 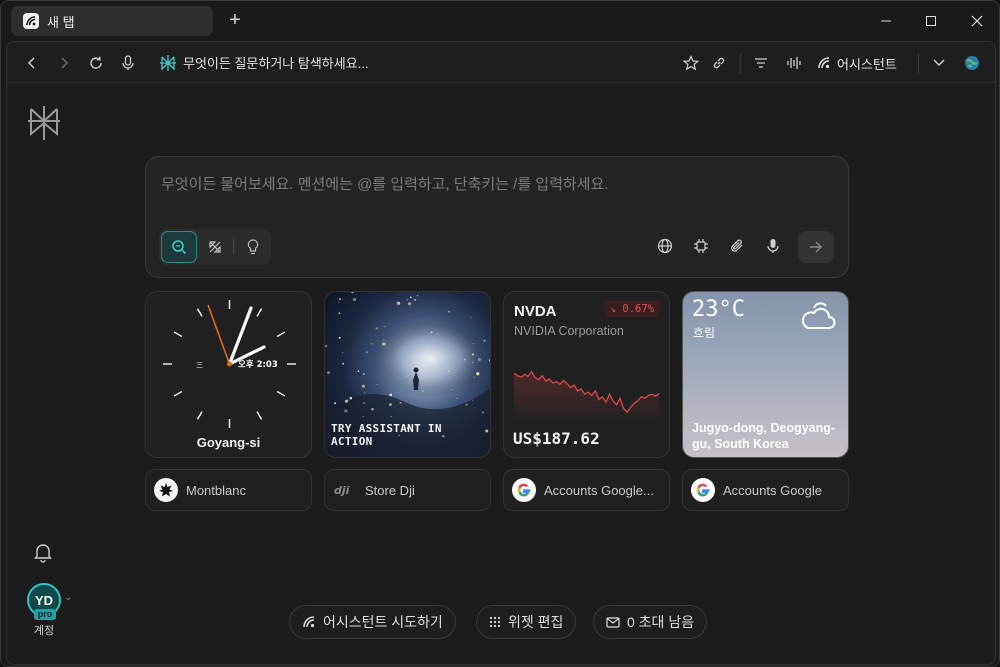 I want to click on tab-new-tab: 새 탭, so click(x=112, y=21).